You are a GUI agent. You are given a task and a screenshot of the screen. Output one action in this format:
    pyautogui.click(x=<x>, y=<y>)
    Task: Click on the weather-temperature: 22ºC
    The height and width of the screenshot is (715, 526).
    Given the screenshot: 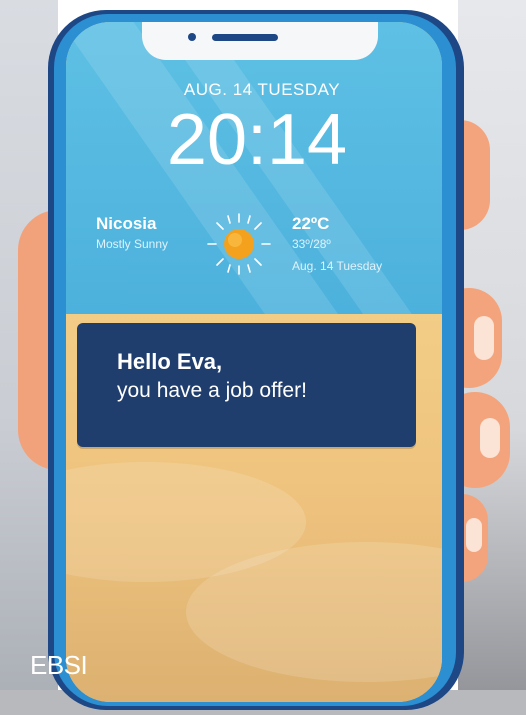 What is the action you would take?
    pyautogui.click(x=311, y=223)
    